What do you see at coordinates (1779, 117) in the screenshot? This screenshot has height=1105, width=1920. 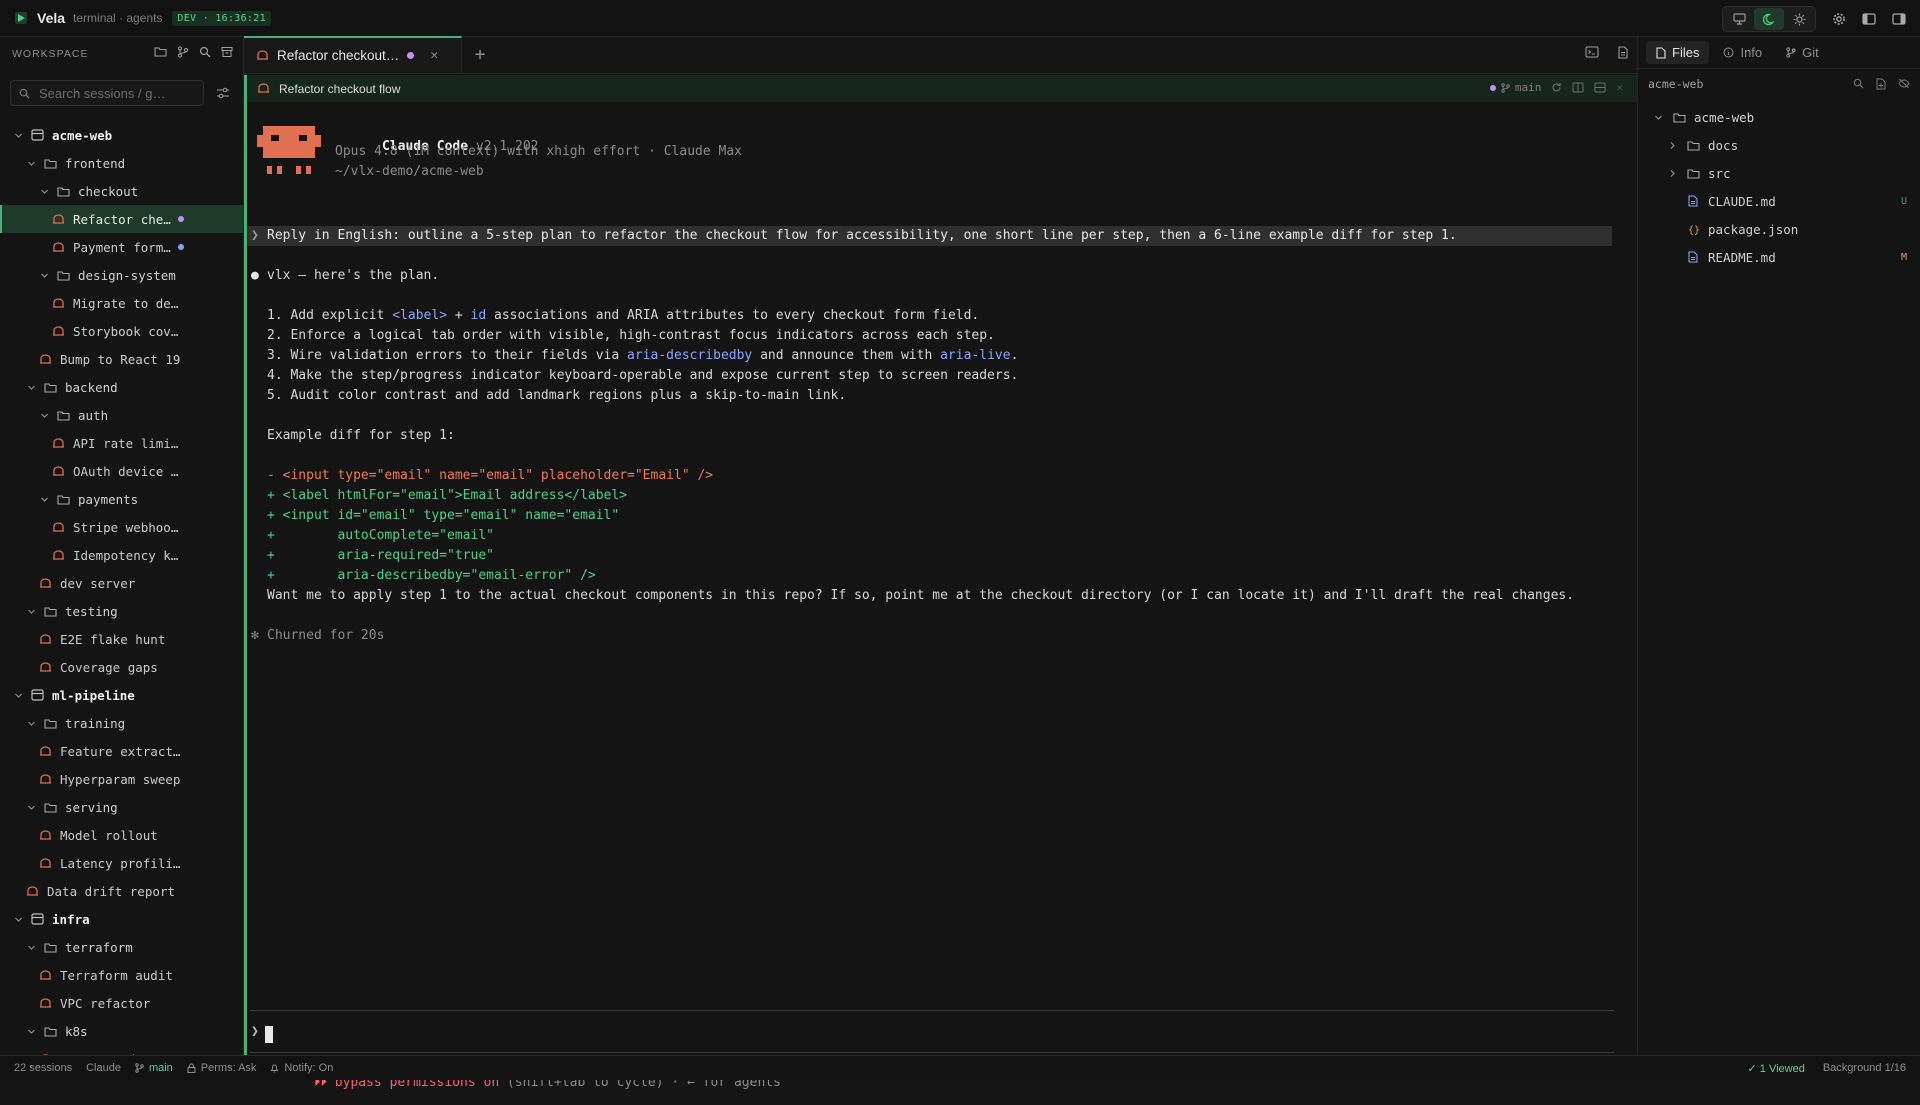 I see `file-item-acme-web: acme-web` at bounding box center [1779, 117].